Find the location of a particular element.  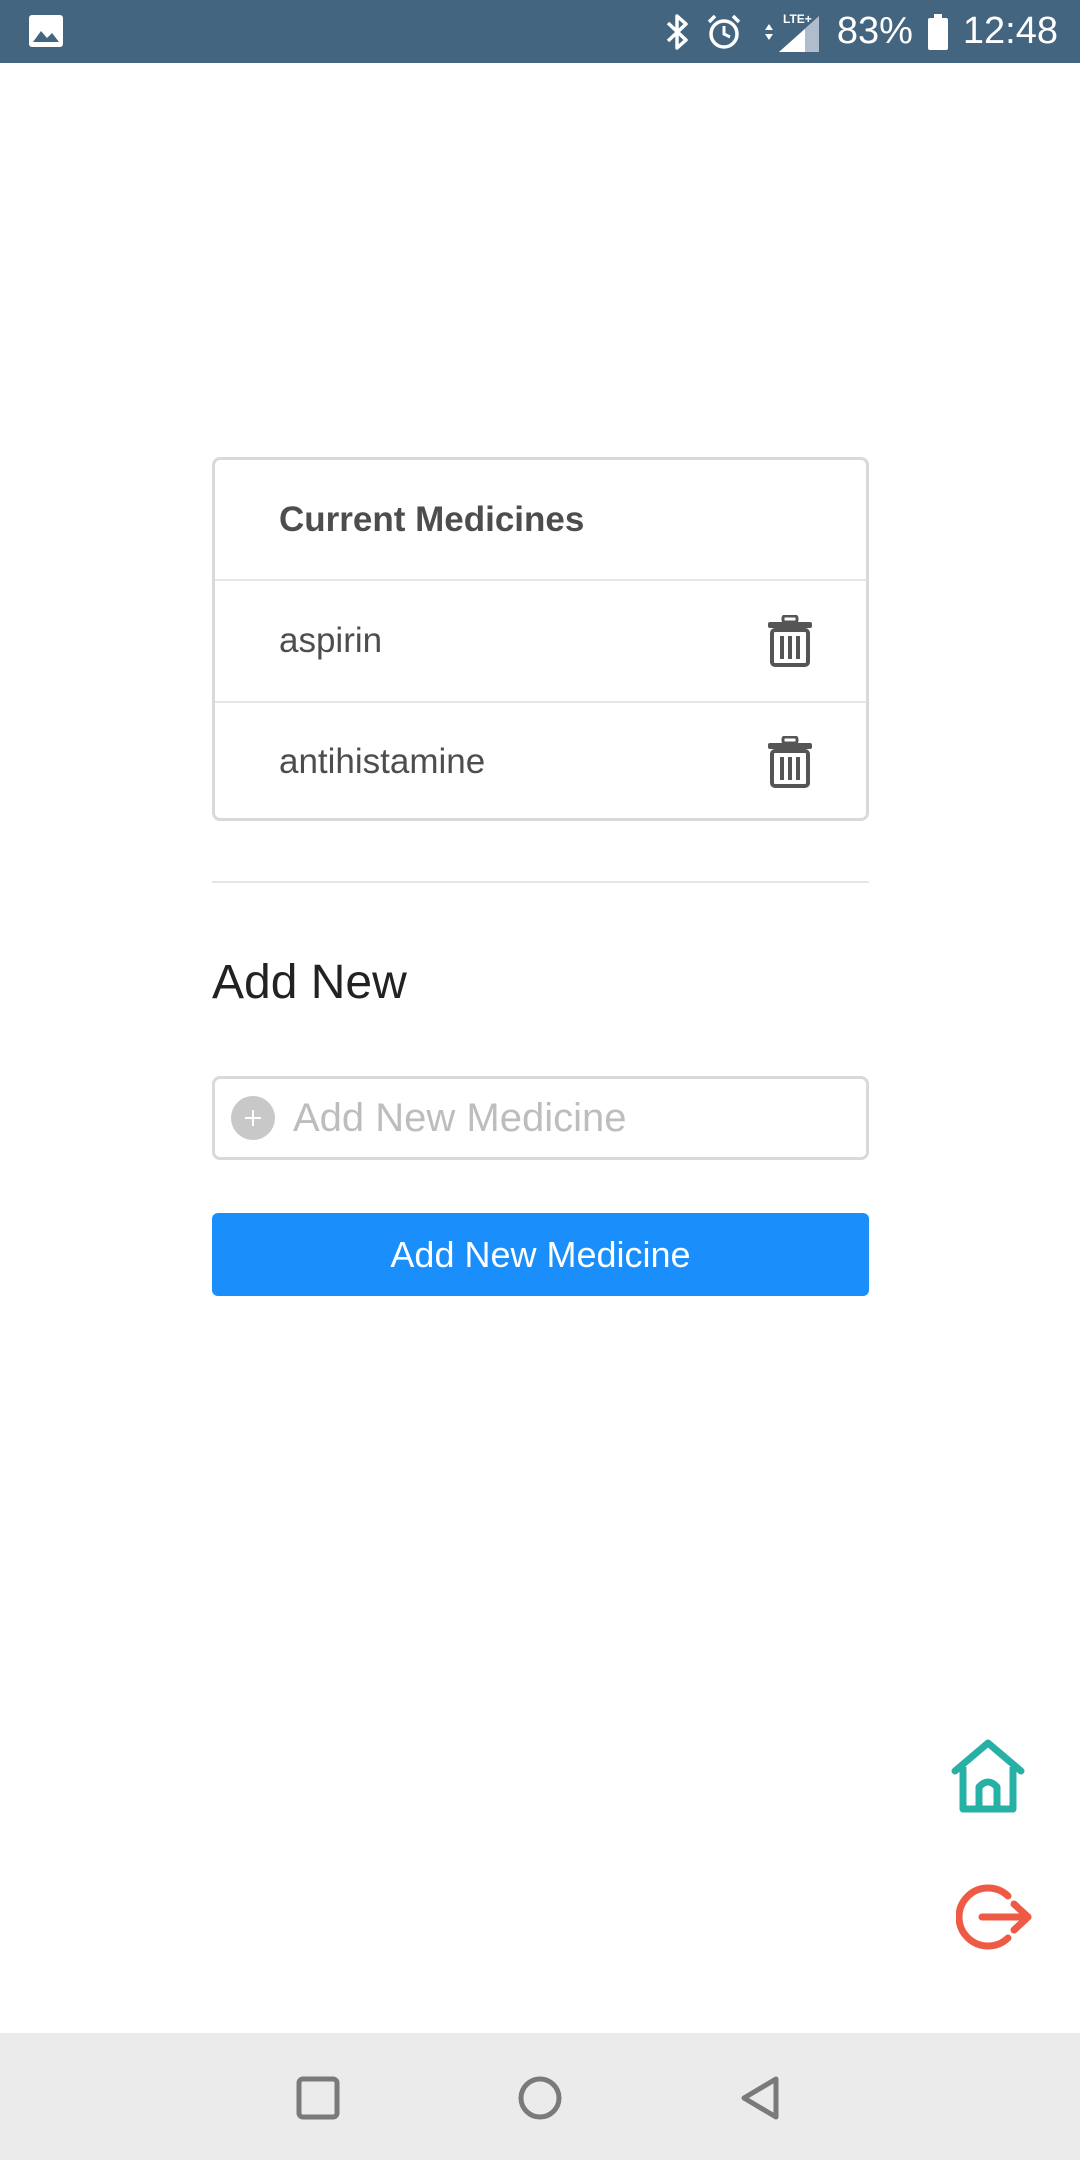

logout-icon is located at coordinates (993, 1917).